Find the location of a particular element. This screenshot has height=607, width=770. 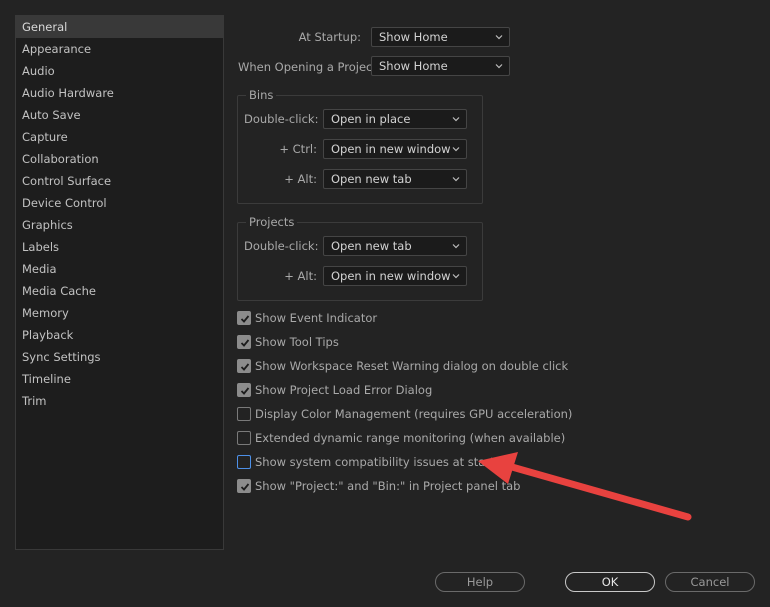

project-load-error-label: Show Project Load Error Dialog is located at coordinates (344, 390).